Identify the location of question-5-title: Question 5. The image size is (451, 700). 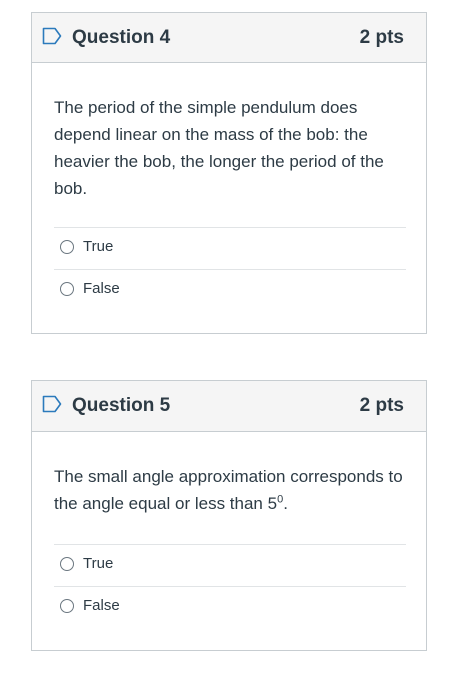
(121, 405).